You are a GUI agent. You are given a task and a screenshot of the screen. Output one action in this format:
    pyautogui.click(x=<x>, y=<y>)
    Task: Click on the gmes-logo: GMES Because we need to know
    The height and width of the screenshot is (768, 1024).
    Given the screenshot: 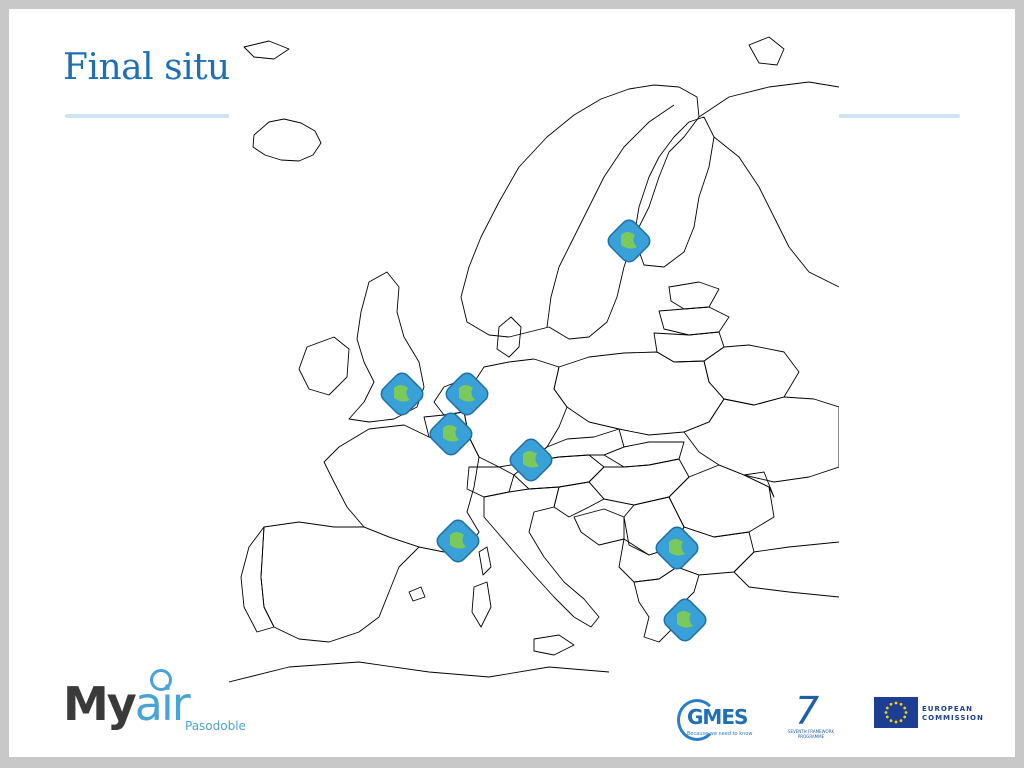 What is the action you would take?
    pyautogui.click(x=717, y=720)
    